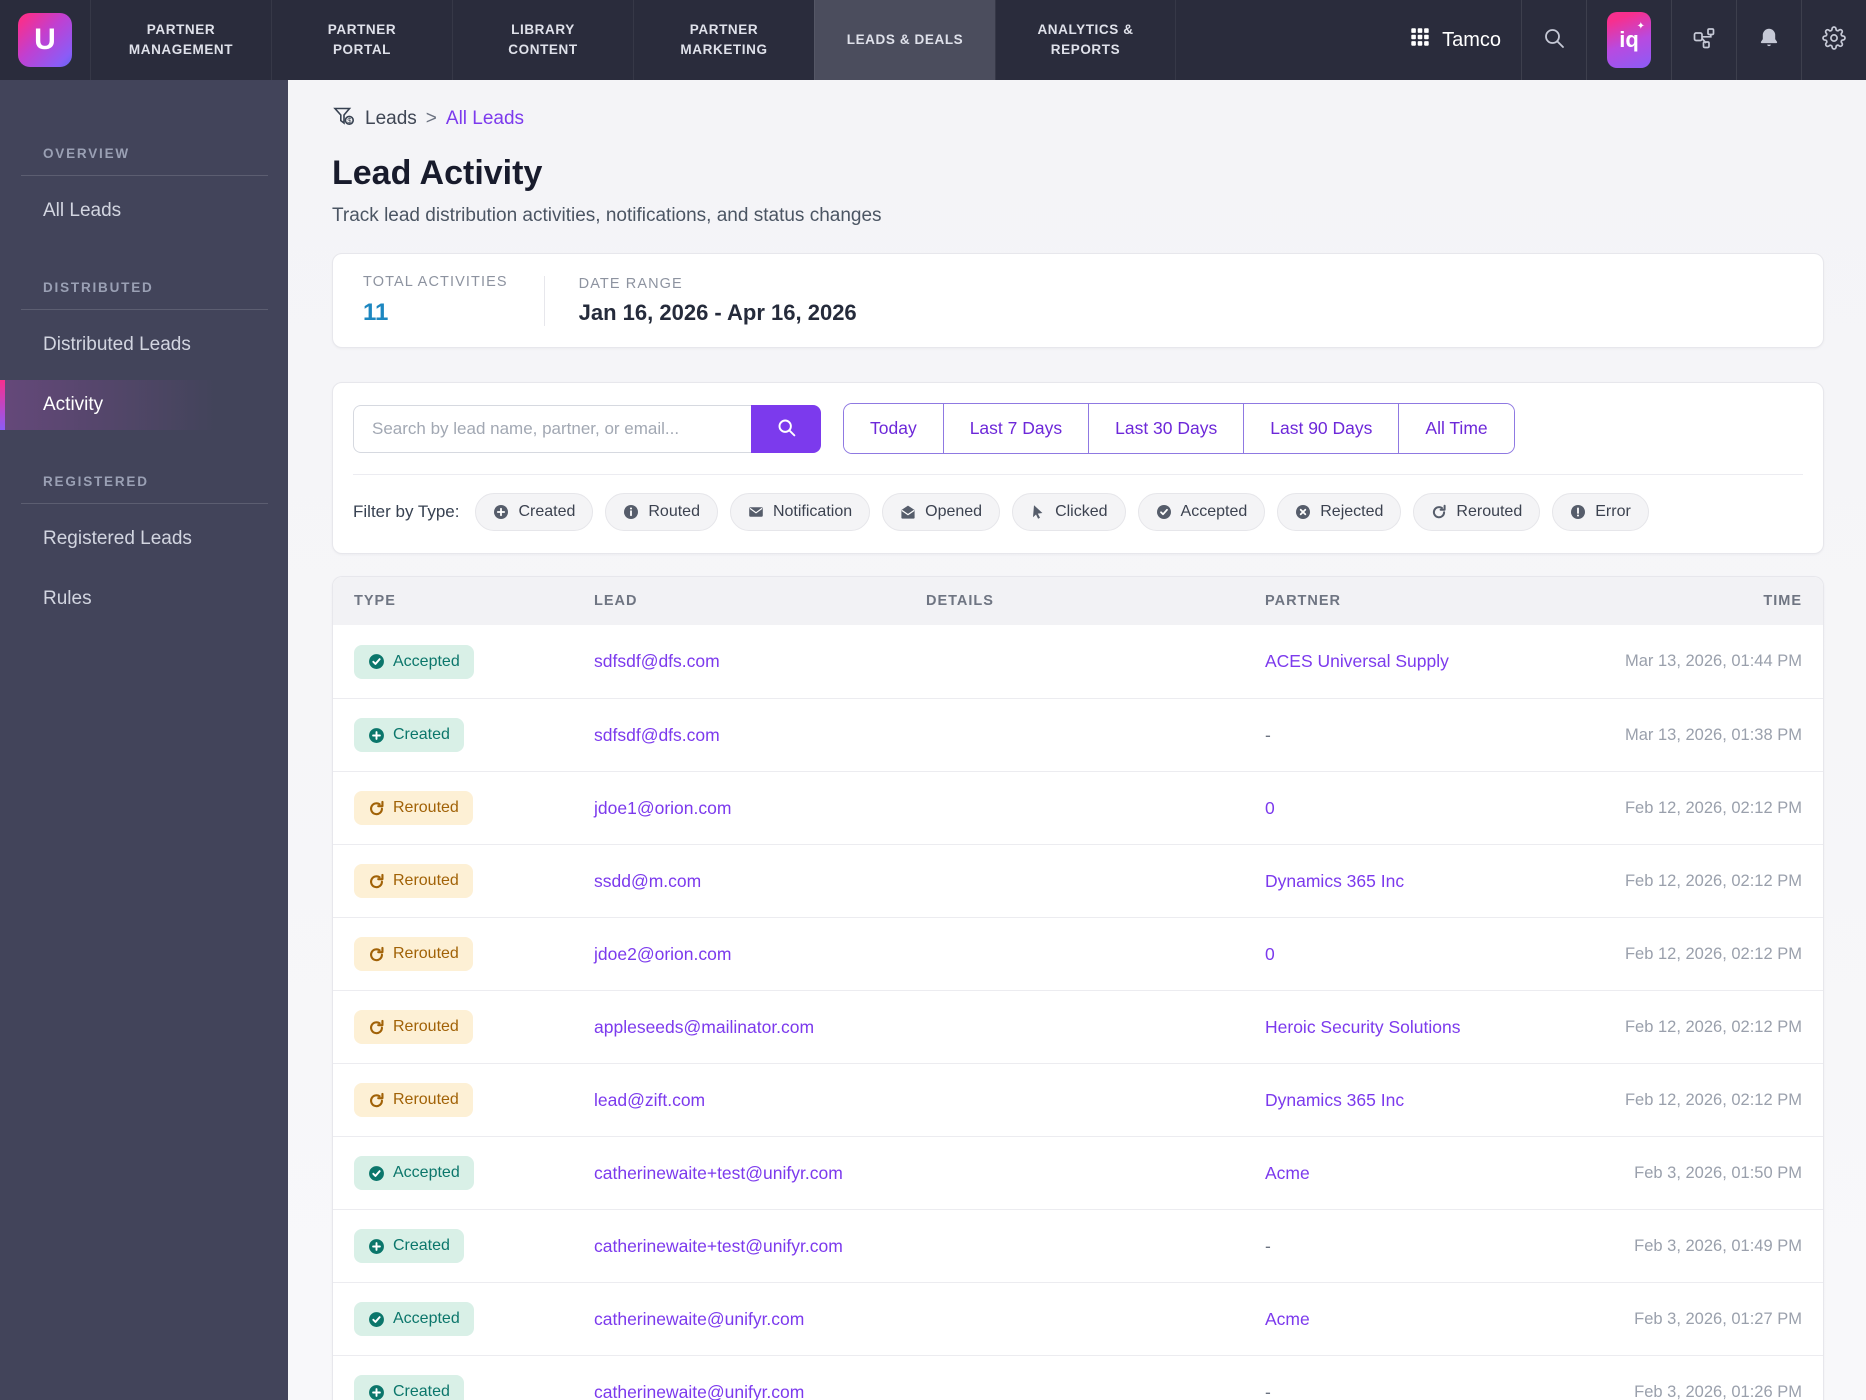  I want to click on sidebar-divider, so click(144, 503).